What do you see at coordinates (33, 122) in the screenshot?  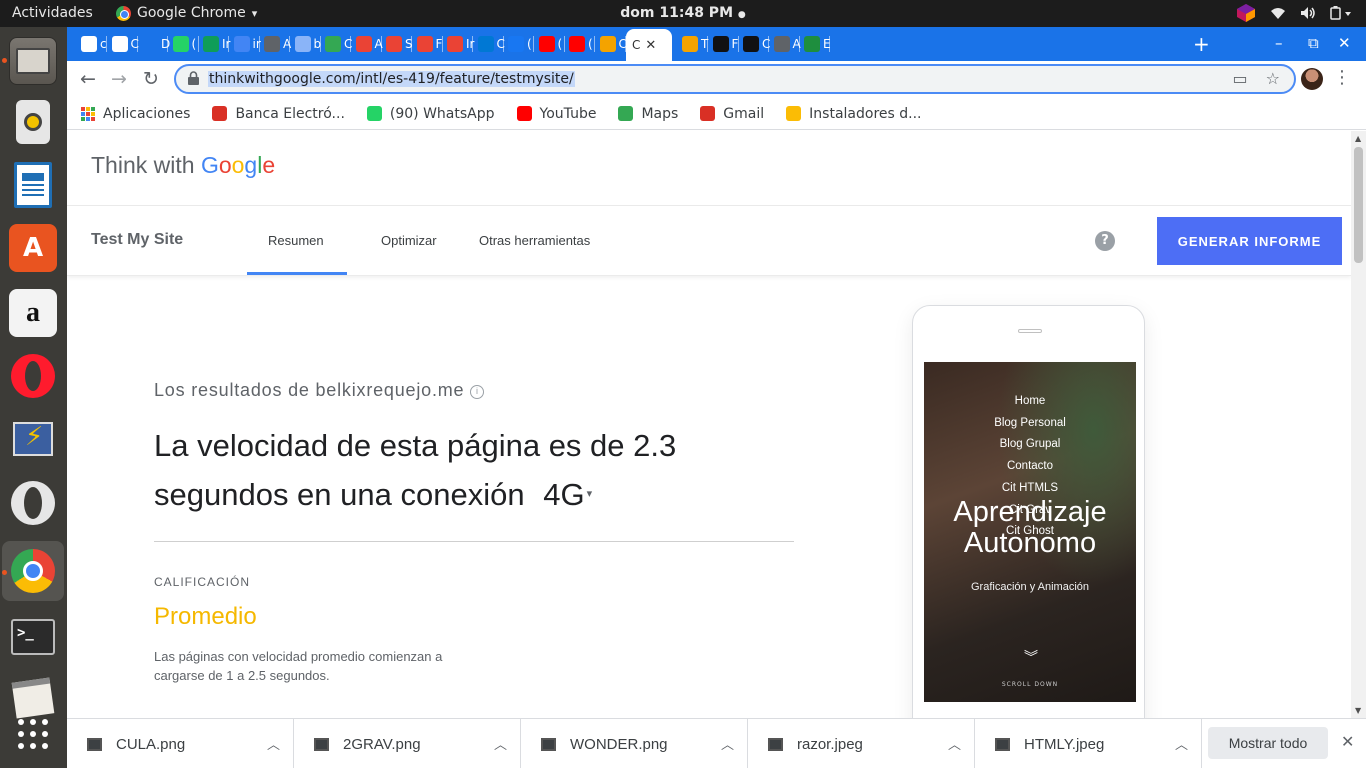 I see `rhythmbox-icon` at bounding box center [33, 122].